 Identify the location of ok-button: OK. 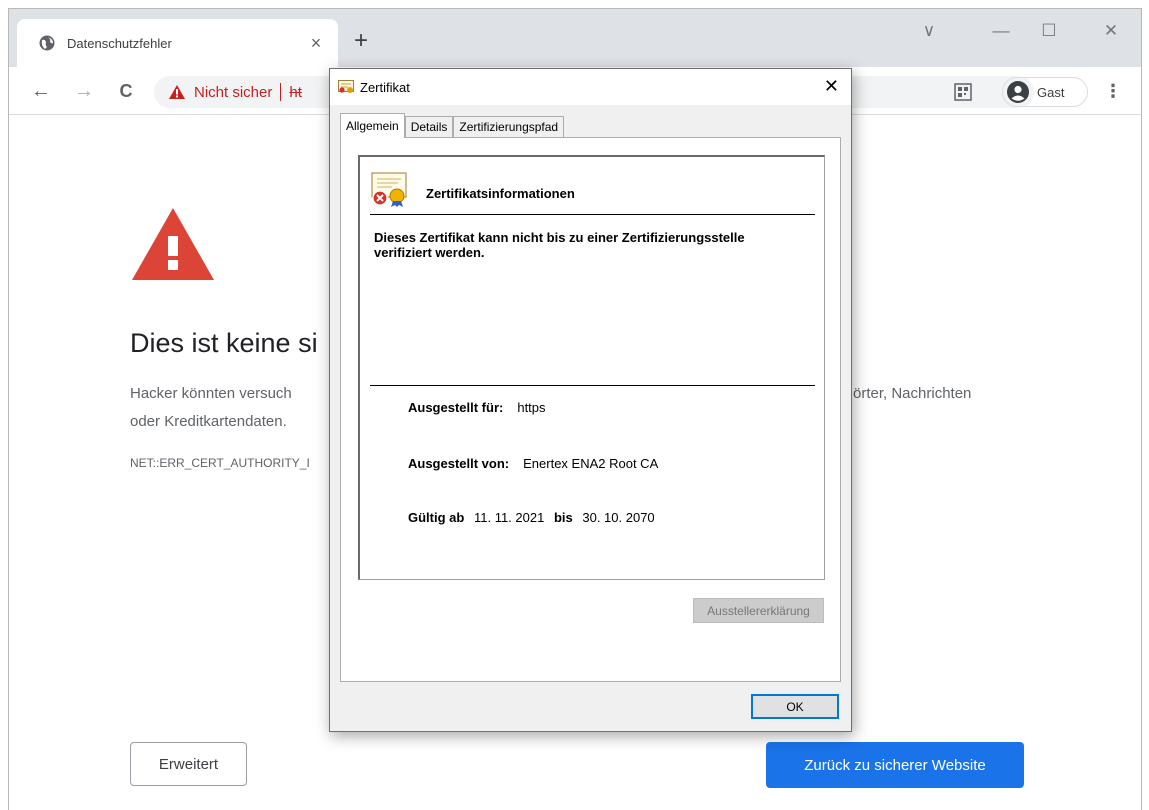
(795, 706).